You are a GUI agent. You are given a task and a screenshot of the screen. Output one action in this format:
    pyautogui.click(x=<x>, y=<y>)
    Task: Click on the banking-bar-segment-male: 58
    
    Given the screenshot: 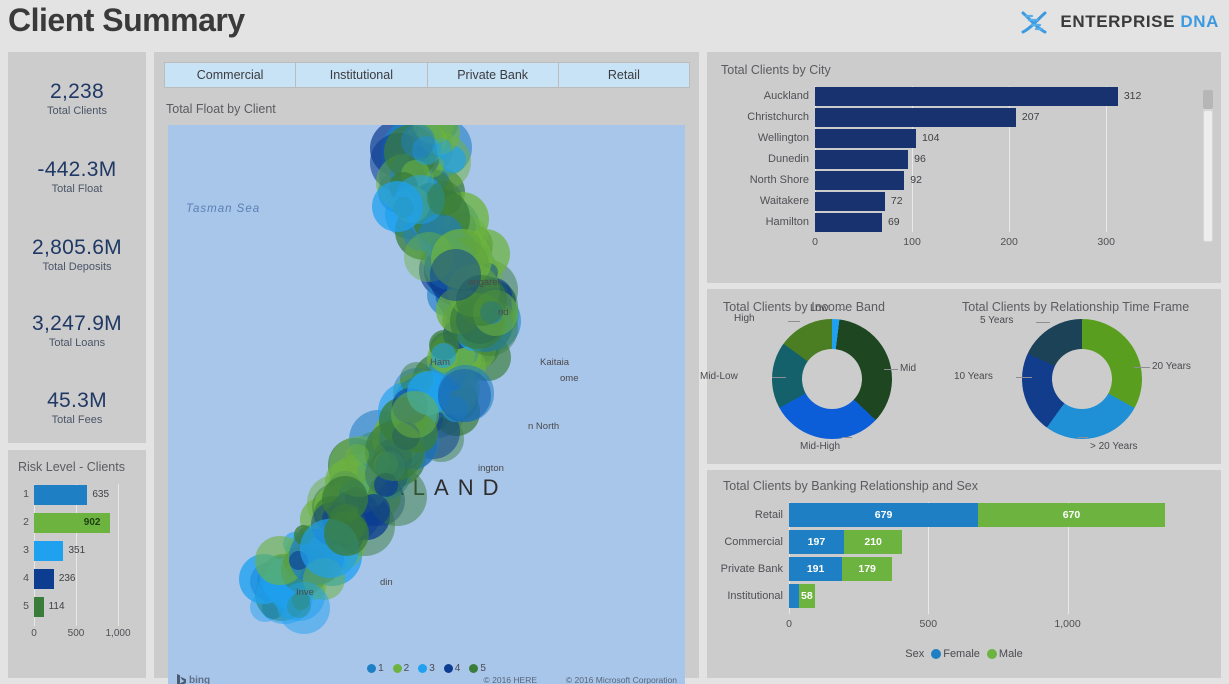 What is the action you would take?
    pyautogui.click(x=806, y=596)
    